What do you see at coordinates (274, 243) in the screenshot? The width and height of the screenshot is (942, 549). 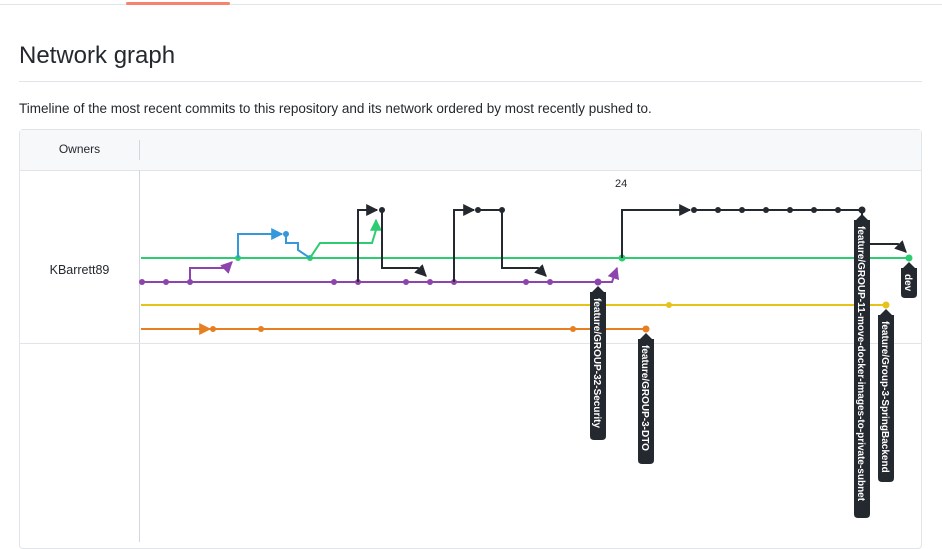 I see `branch-line-blue` at bounding box center [274, 243].